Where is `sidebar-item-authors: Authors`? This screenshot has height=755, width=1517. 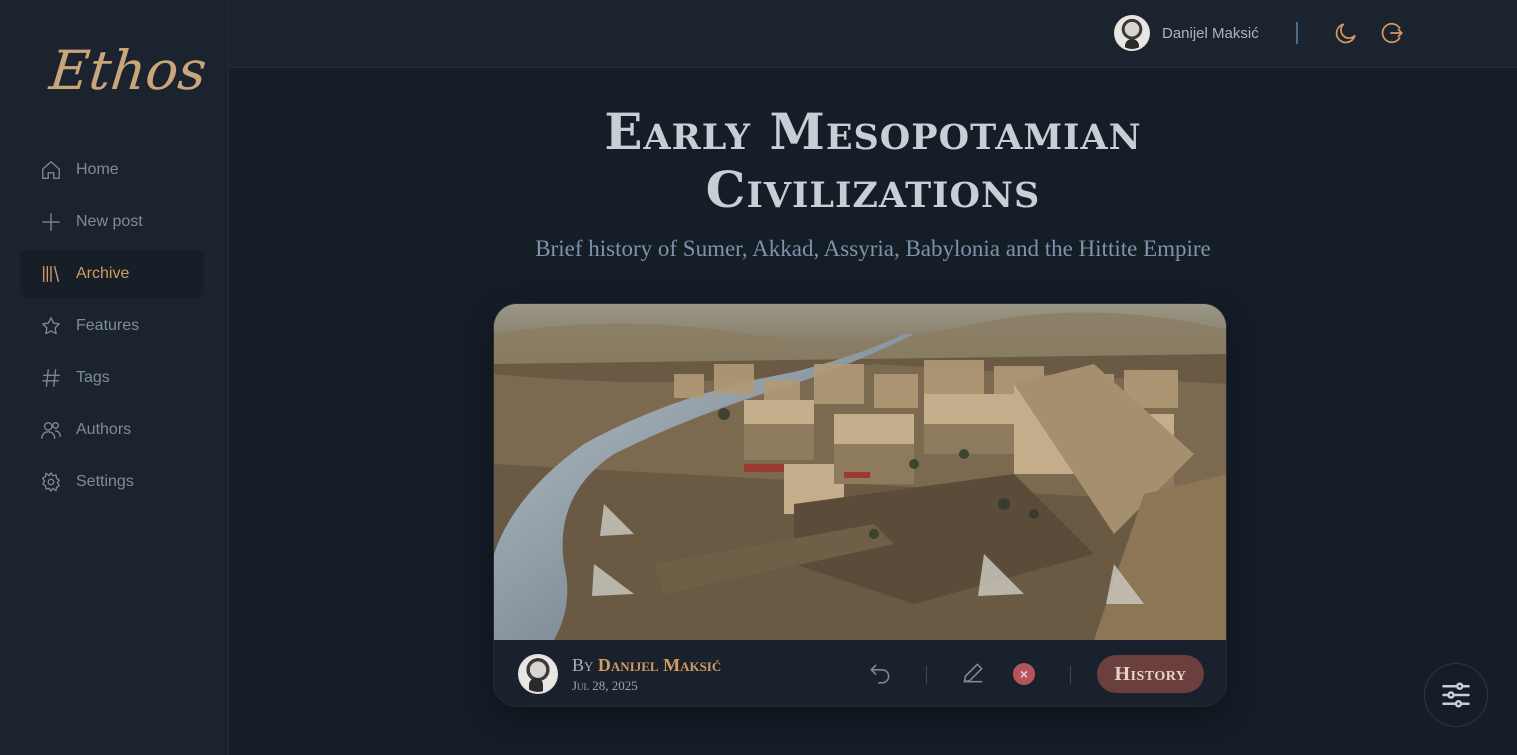 sidebar-item-authors: Authors is located at coordinates (112, 430).